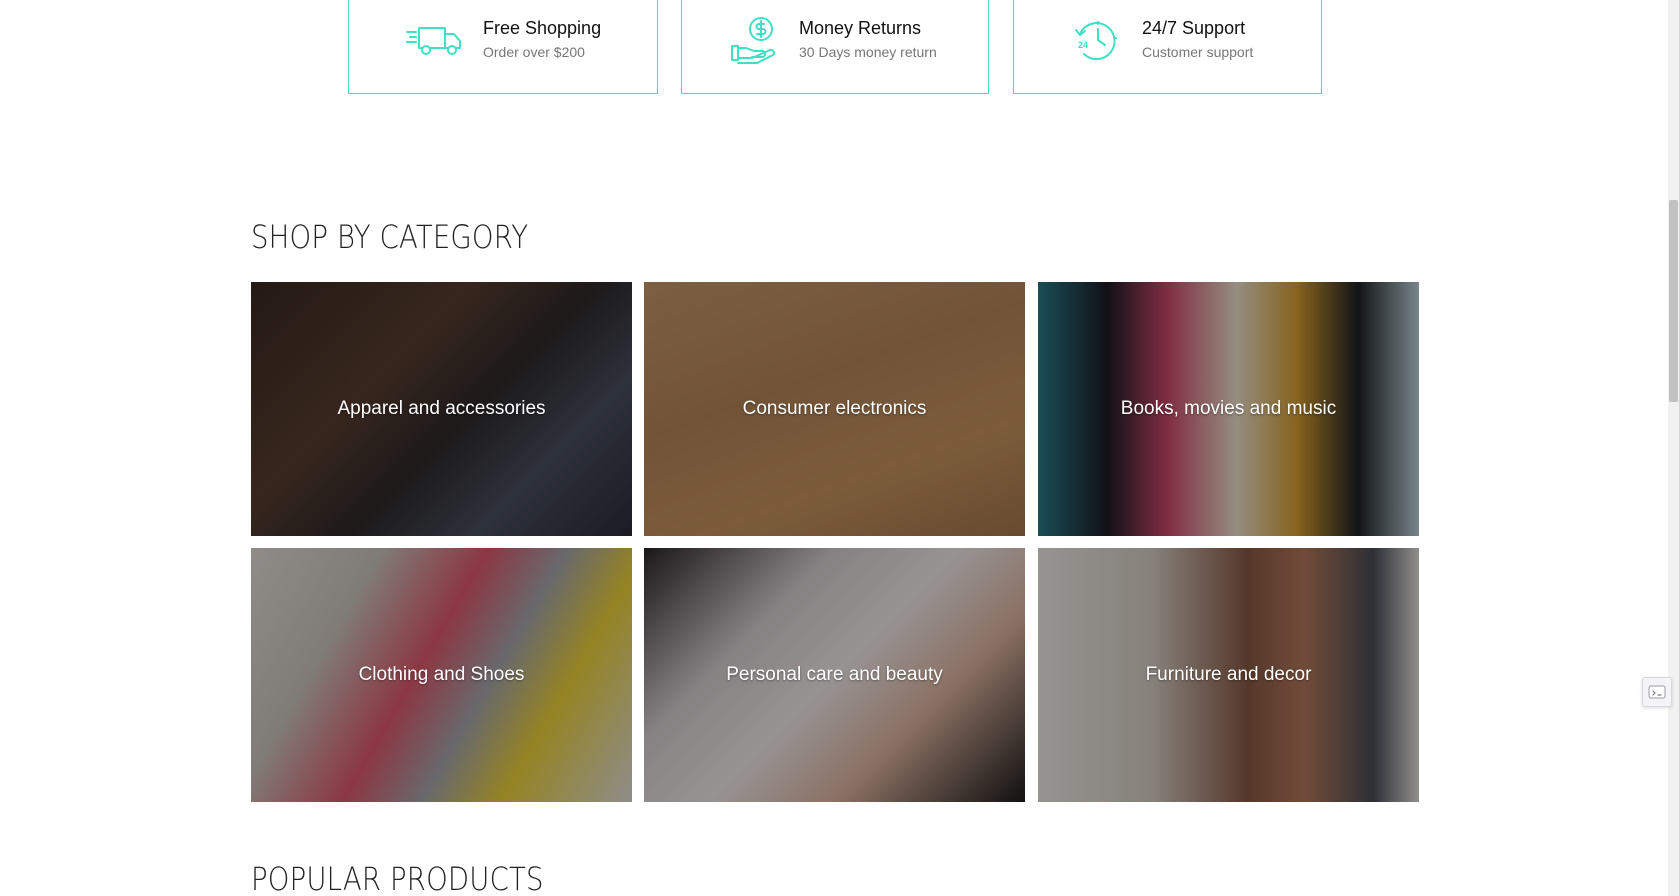 The height and width of the screenshot is (896, 1679). I want to click on chat-widget-button, so click(1657, 692).